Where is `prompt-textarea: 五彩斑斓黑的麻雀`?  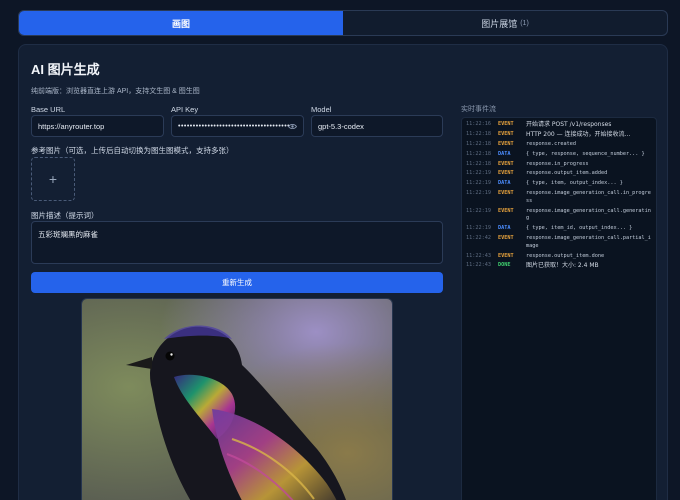 prompt-textarea: 五彩斑斓黑的麻雀 is located at coordinates (237, 242).